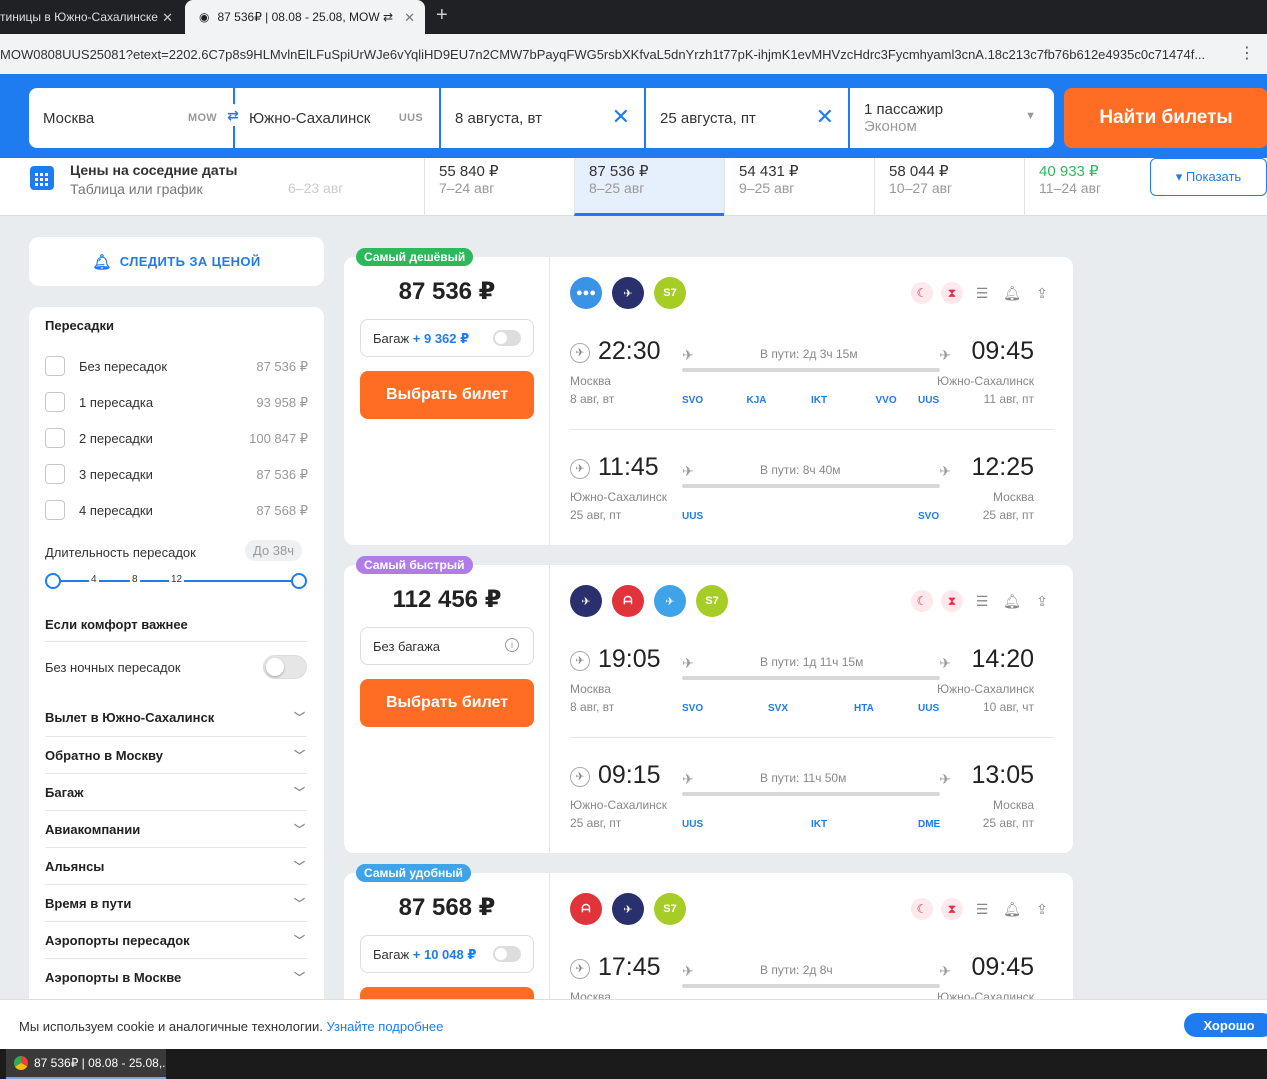  Describe the element at coordinates (88, 903) in the screenshot. I see `accordion-label: Время в пути` at that location.